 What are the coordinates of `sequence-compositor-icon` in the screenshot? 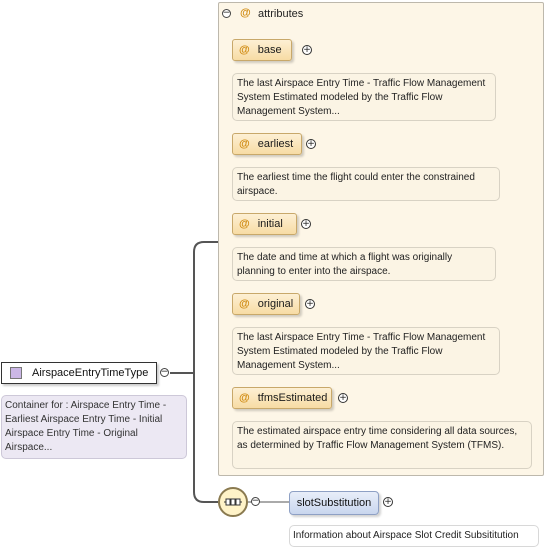 It's located at (233, 502).